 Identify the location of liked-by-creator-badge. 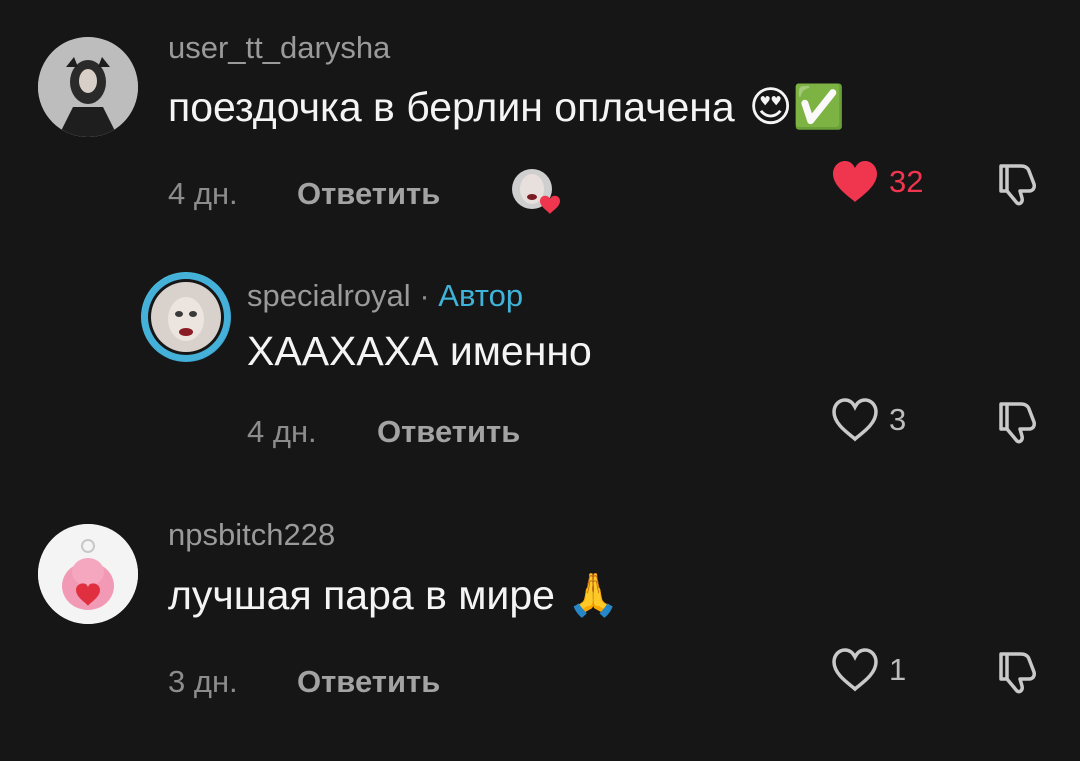
(536, 191).